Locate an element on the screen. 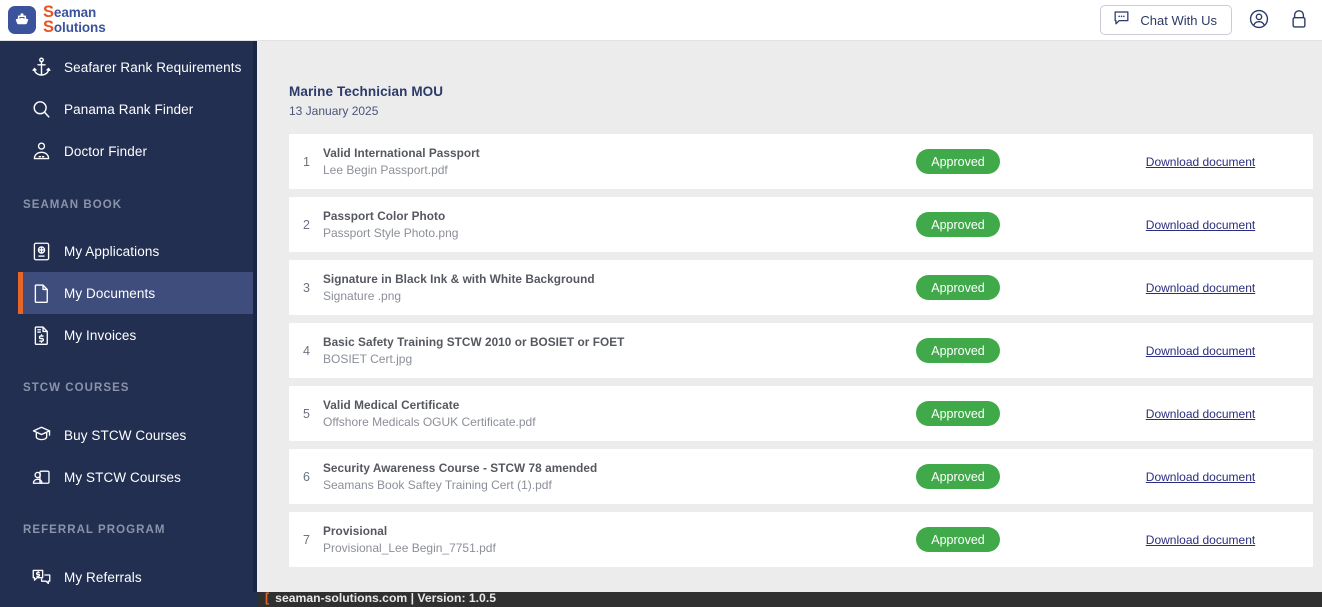  search-icon is located at coordinates (41, 109).